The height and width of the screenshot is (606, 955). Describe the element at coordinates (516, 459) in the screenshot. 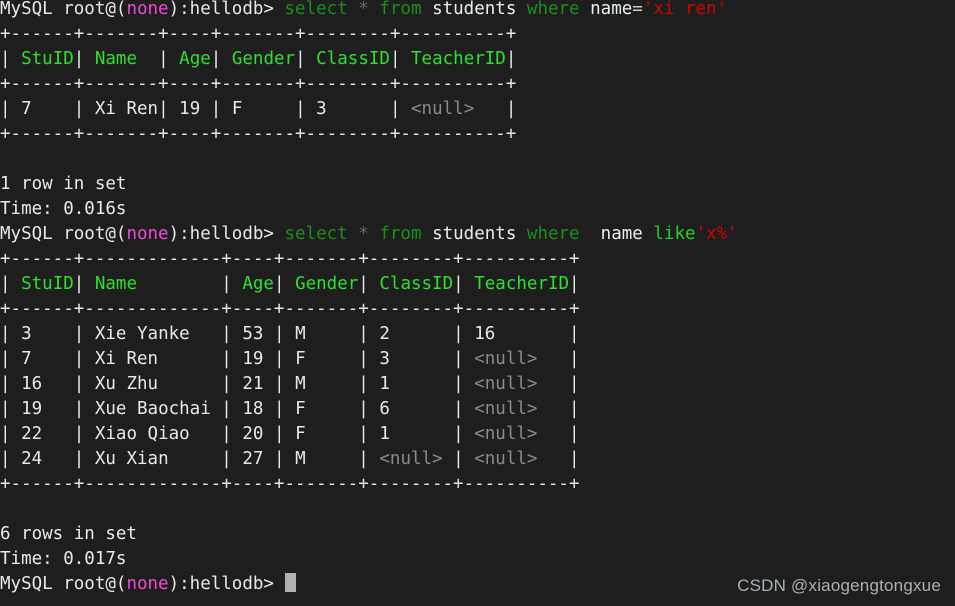

I see `table-cell-r5c-5: <null>` at that location.